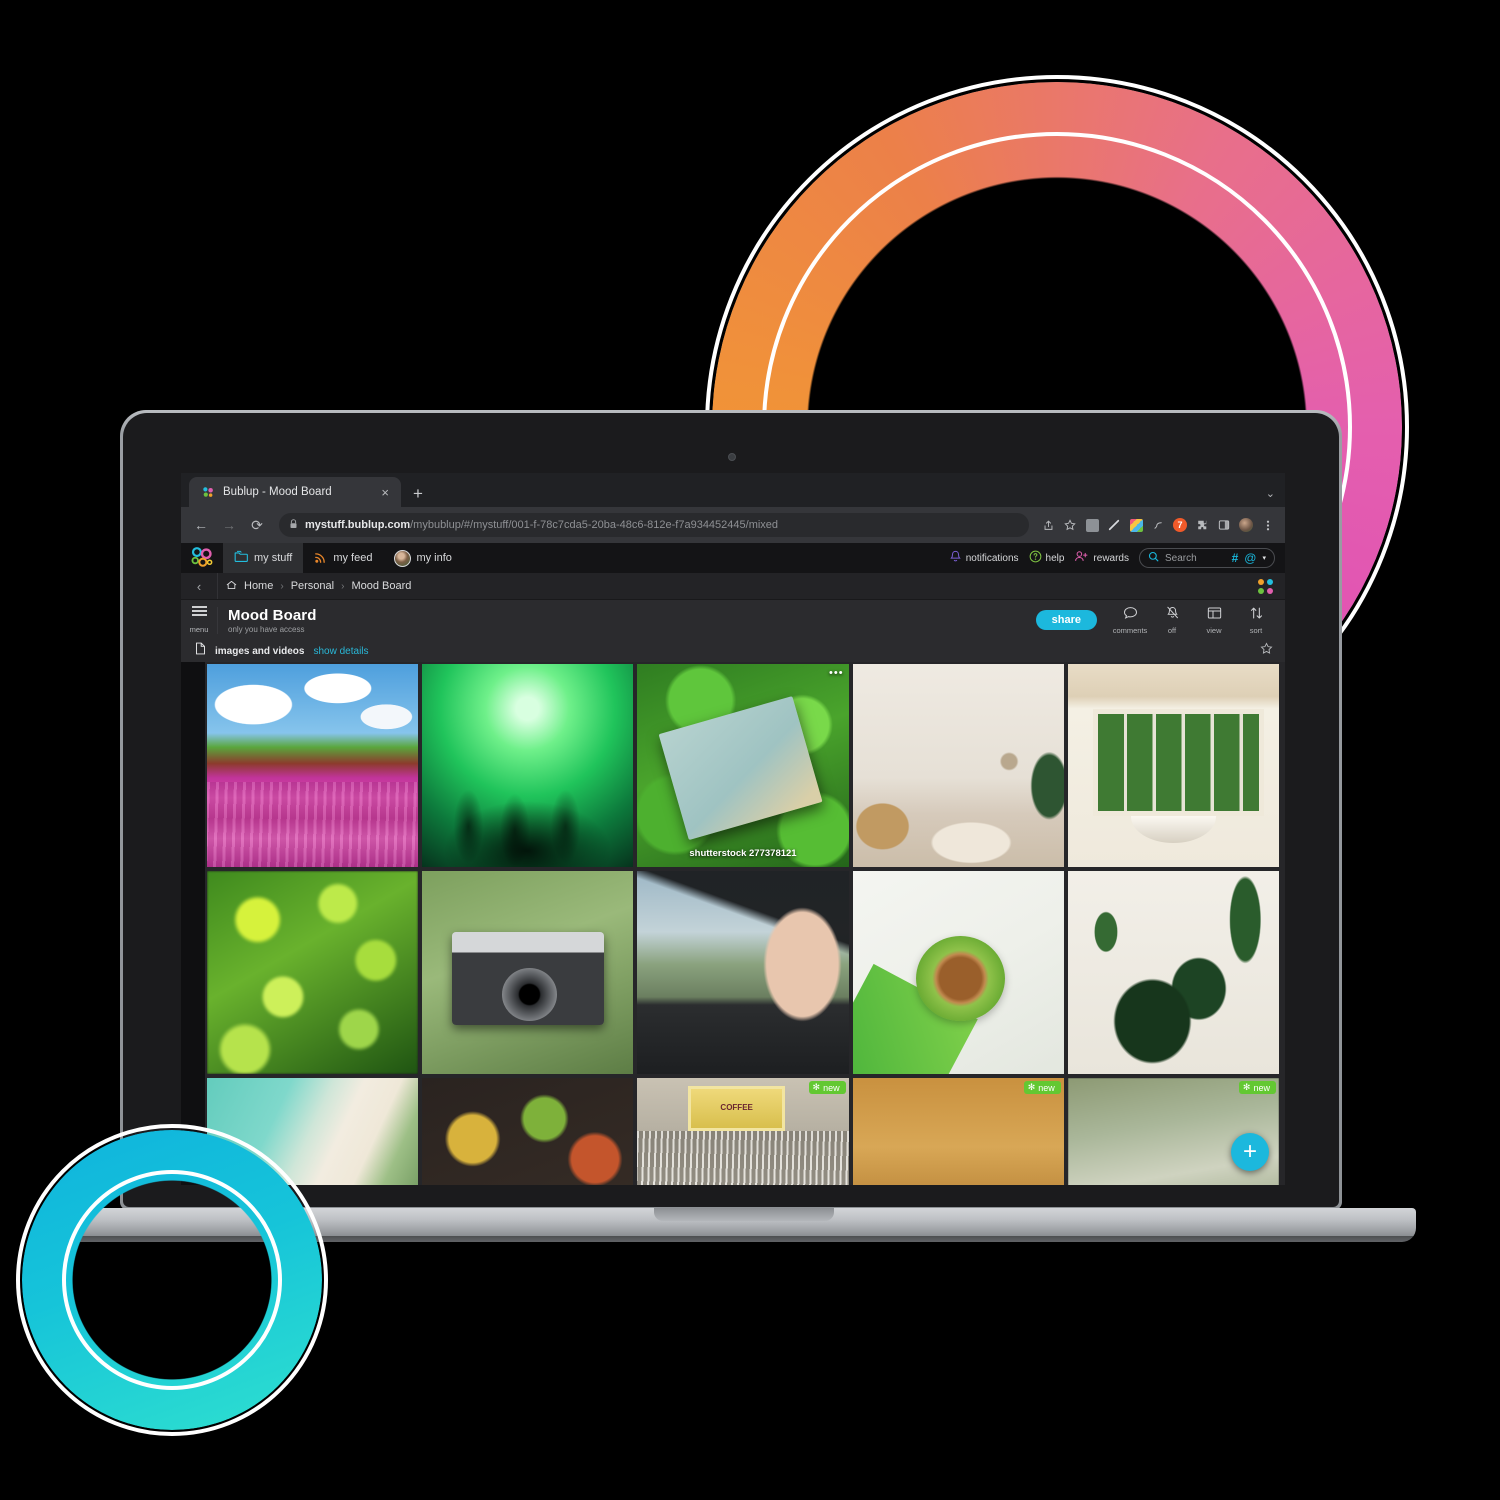  What do you see at coordinates (1092, 525) in the screenshot?
I see `reader-extension-icon` at bounding box center [1092, 525].